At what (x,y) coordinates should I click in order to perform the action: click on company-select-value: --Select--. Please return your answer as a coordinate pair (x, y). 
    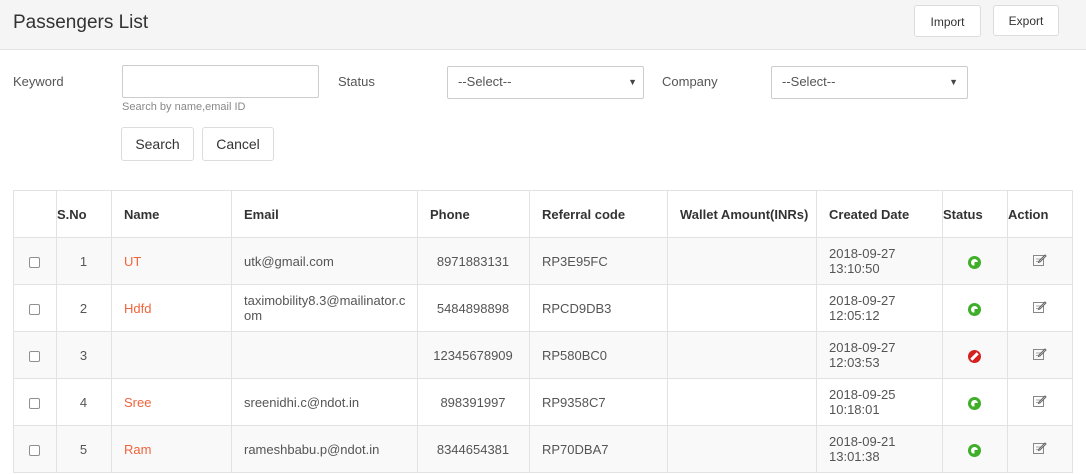
    Looking at the image, I should click on (809, 81).